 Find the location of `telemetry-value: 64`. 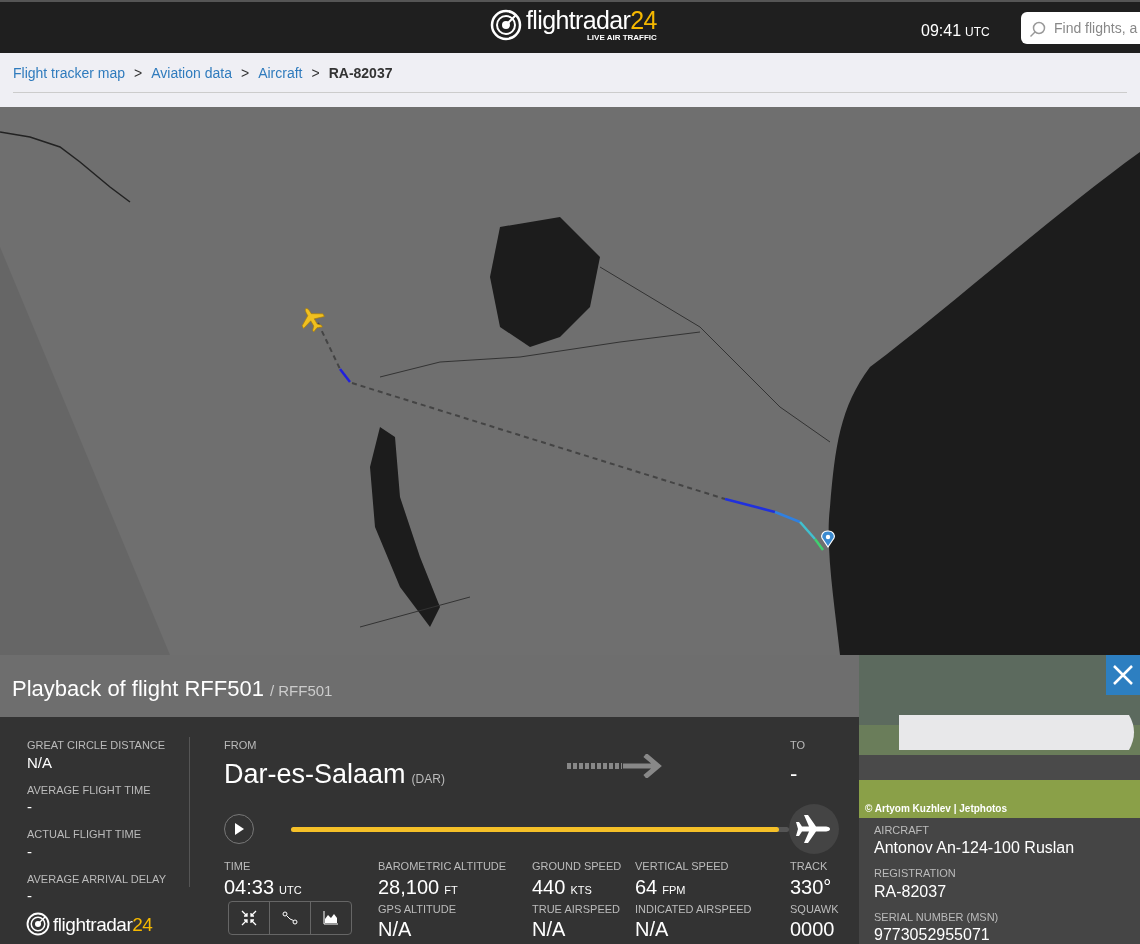

telemetry-value: 64 is located at coordinates (646, 886).